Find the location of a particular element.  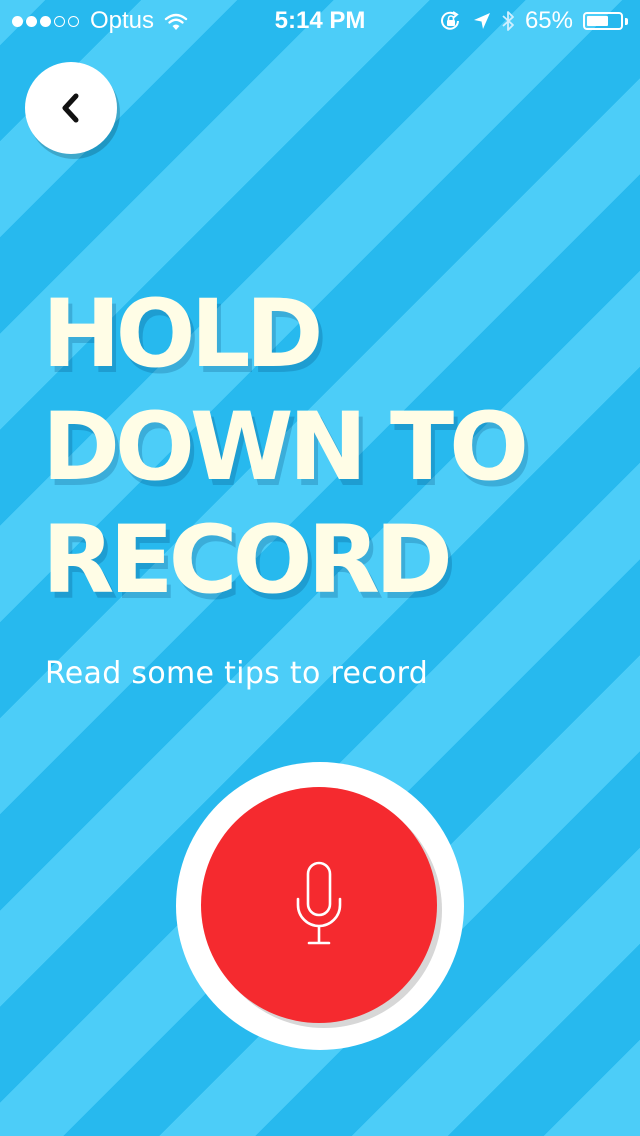

chevron-left-icon is located at coordinates (70, 108).